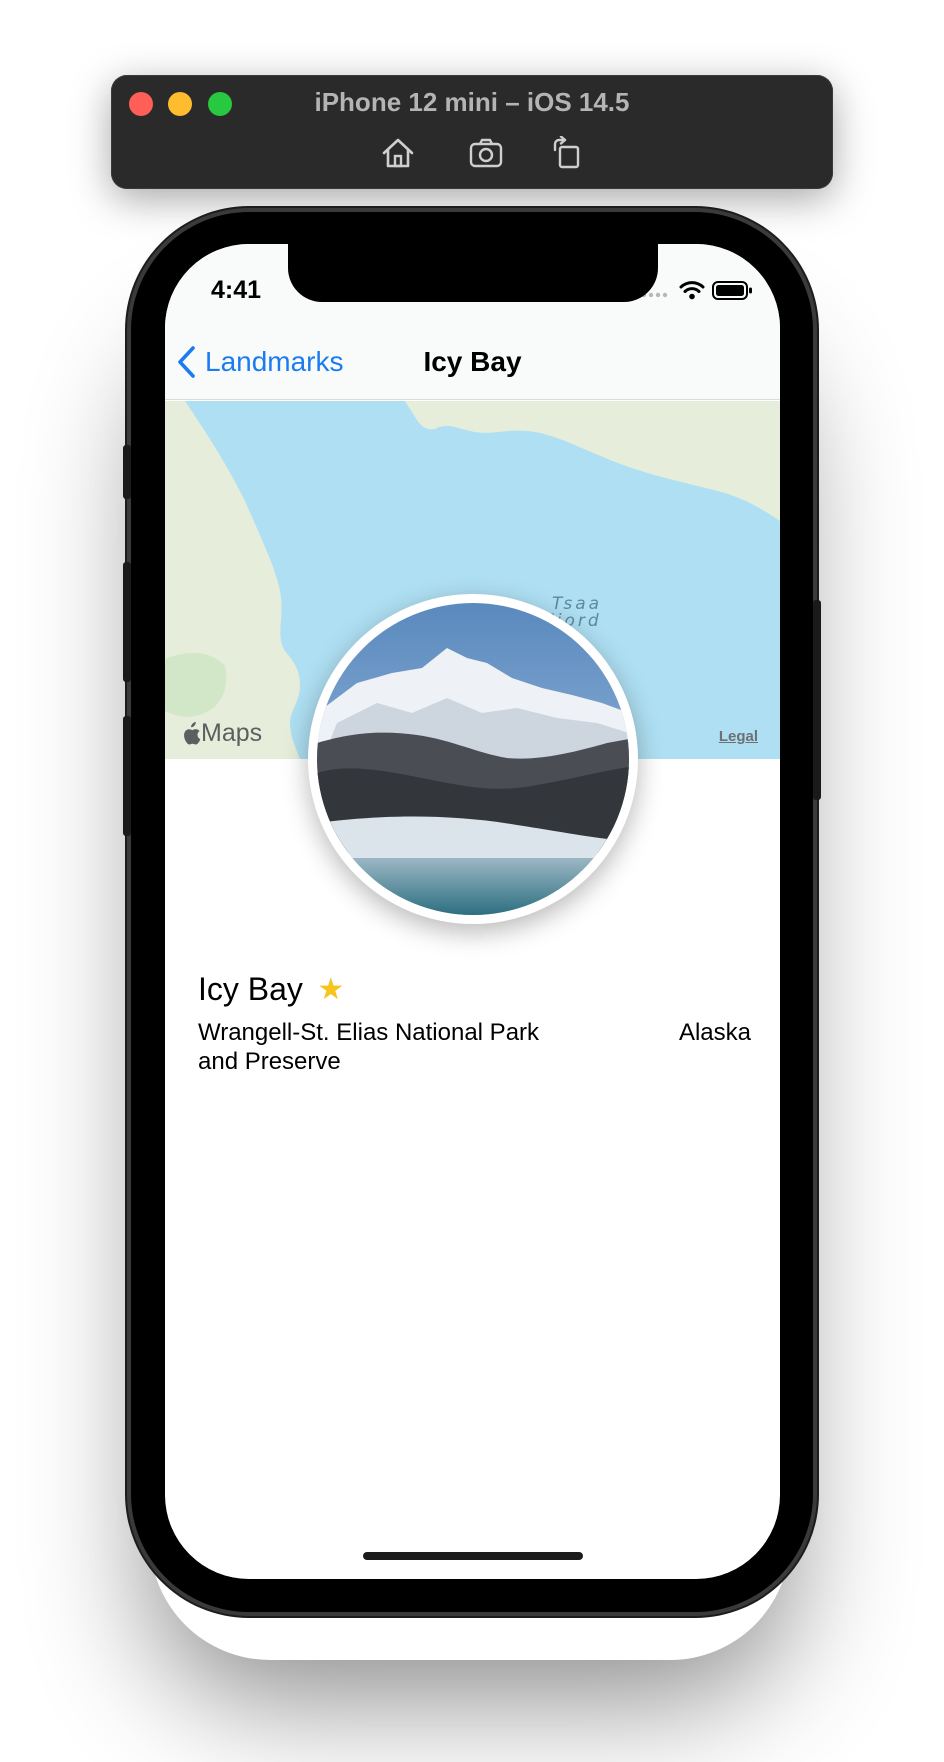 The height and width of the screenshot is (1762, 944). I want to click on favorite-star-icon: ★, so click(330, 989).